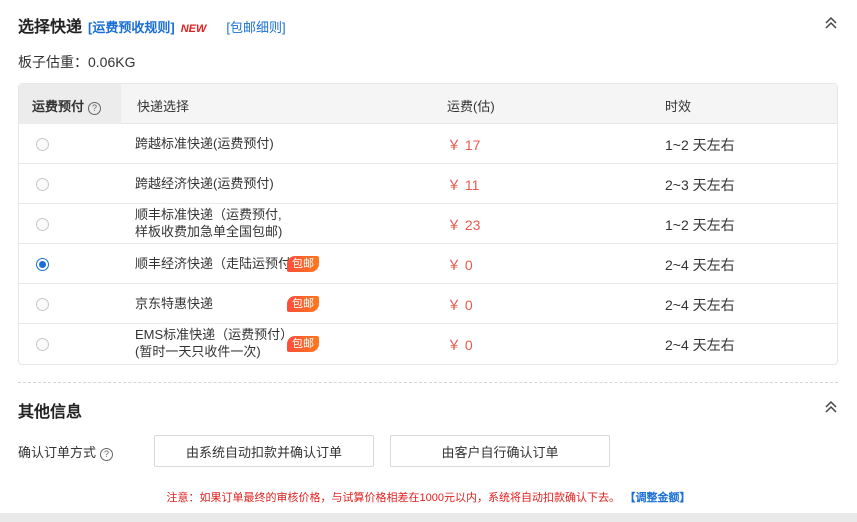 The height and width of the screenshot is (522, 857). What do you see at coordinates (678, 106) in the screenshot?
I see `header-time: 时效` at bounding box center [678, 106].